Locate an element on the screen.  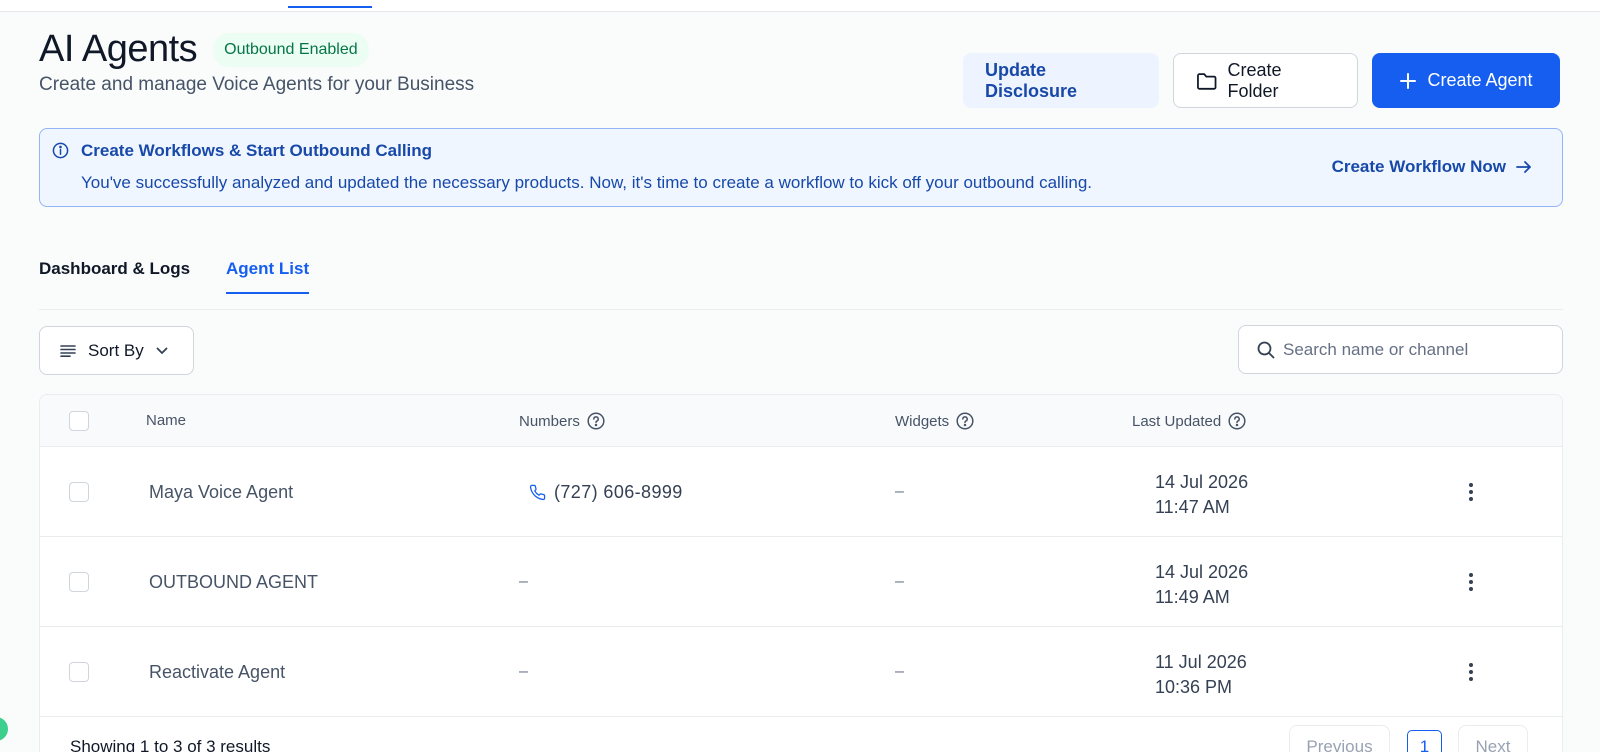
column-name: Name is located at coordinates (166, 420).